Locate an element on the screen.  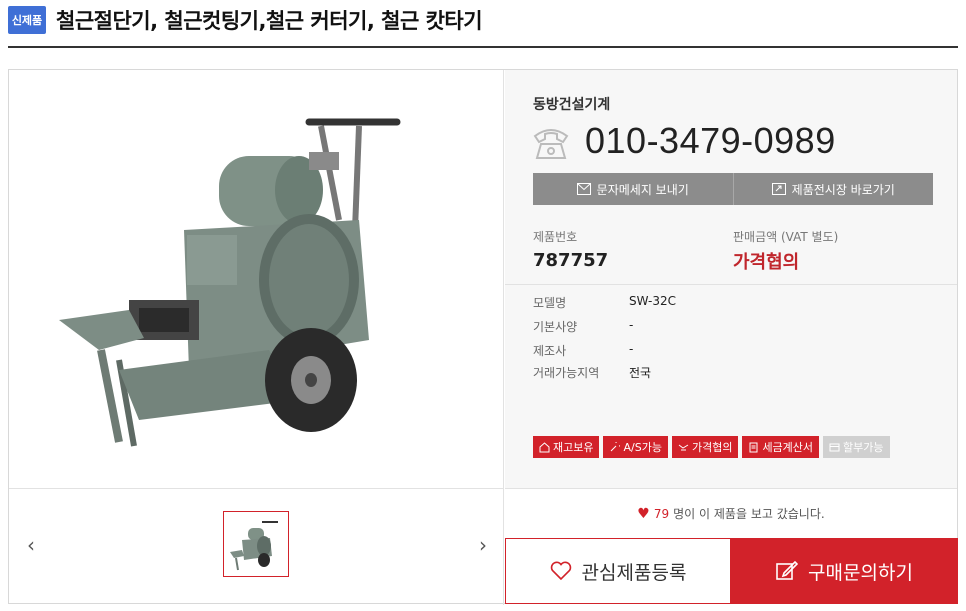
contact-buttons: 문자메세지 보내기 제품전시장 바로가기 is located at coordinates (733, 189).